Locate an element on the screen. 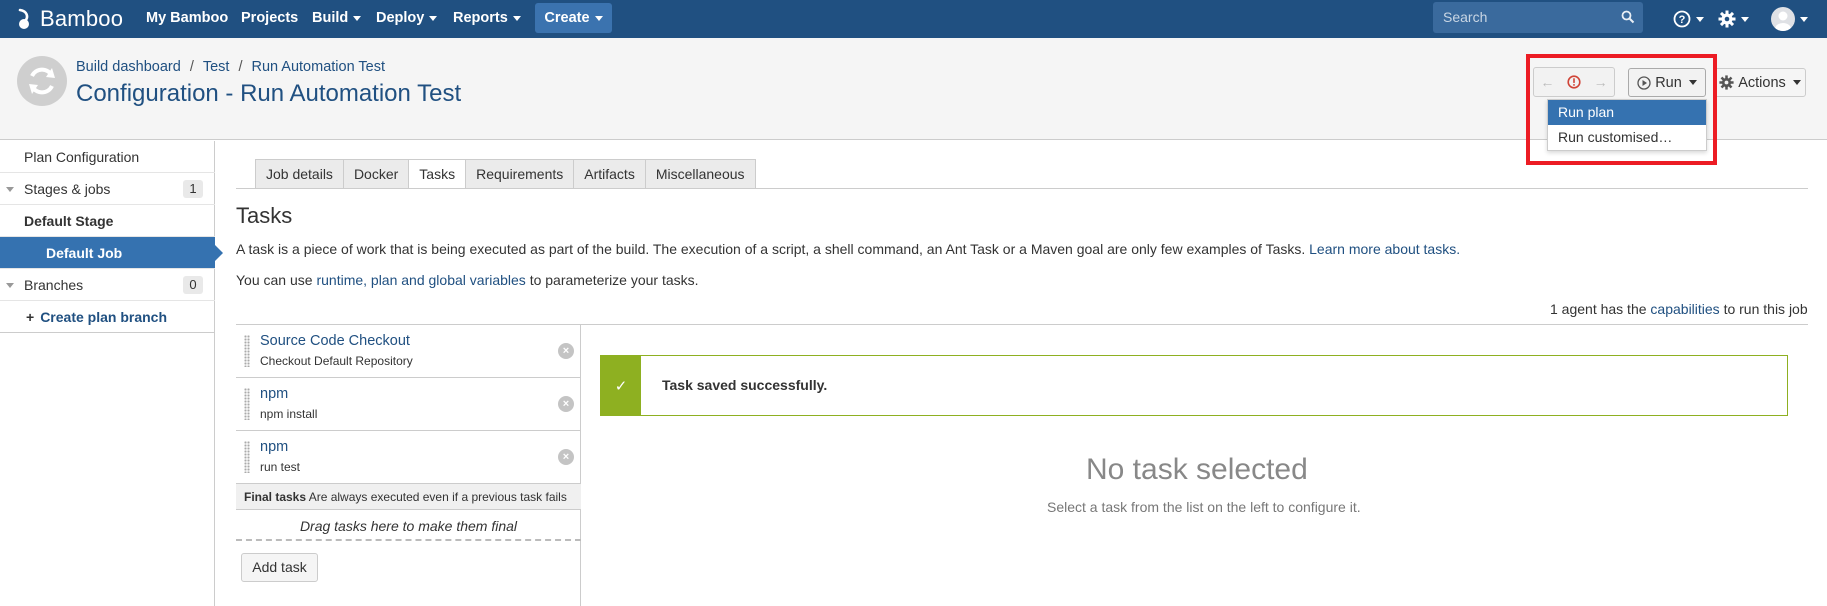 The width and height of the screenshot is (1827, 606). sidebar-item-label: Branches is located at coordinates (54, 285).